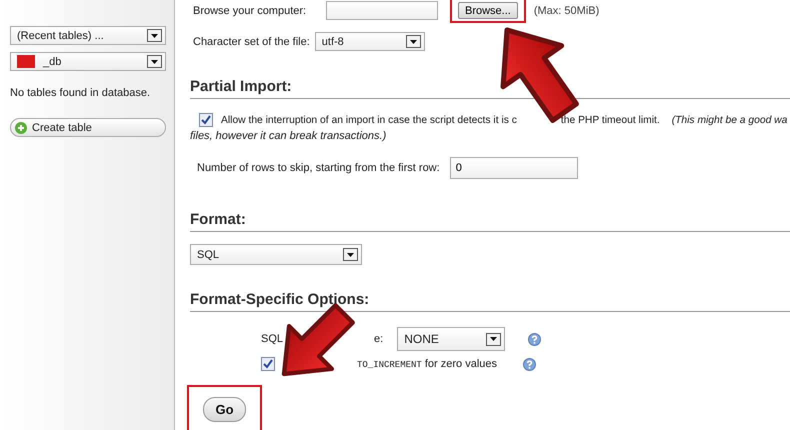 The height and width of the screenshot is (430, 790). What do you see at coordinates (276, 254) in the screenshot?
I see `format-dropdown: SQL` at bounding box center [276, 254].